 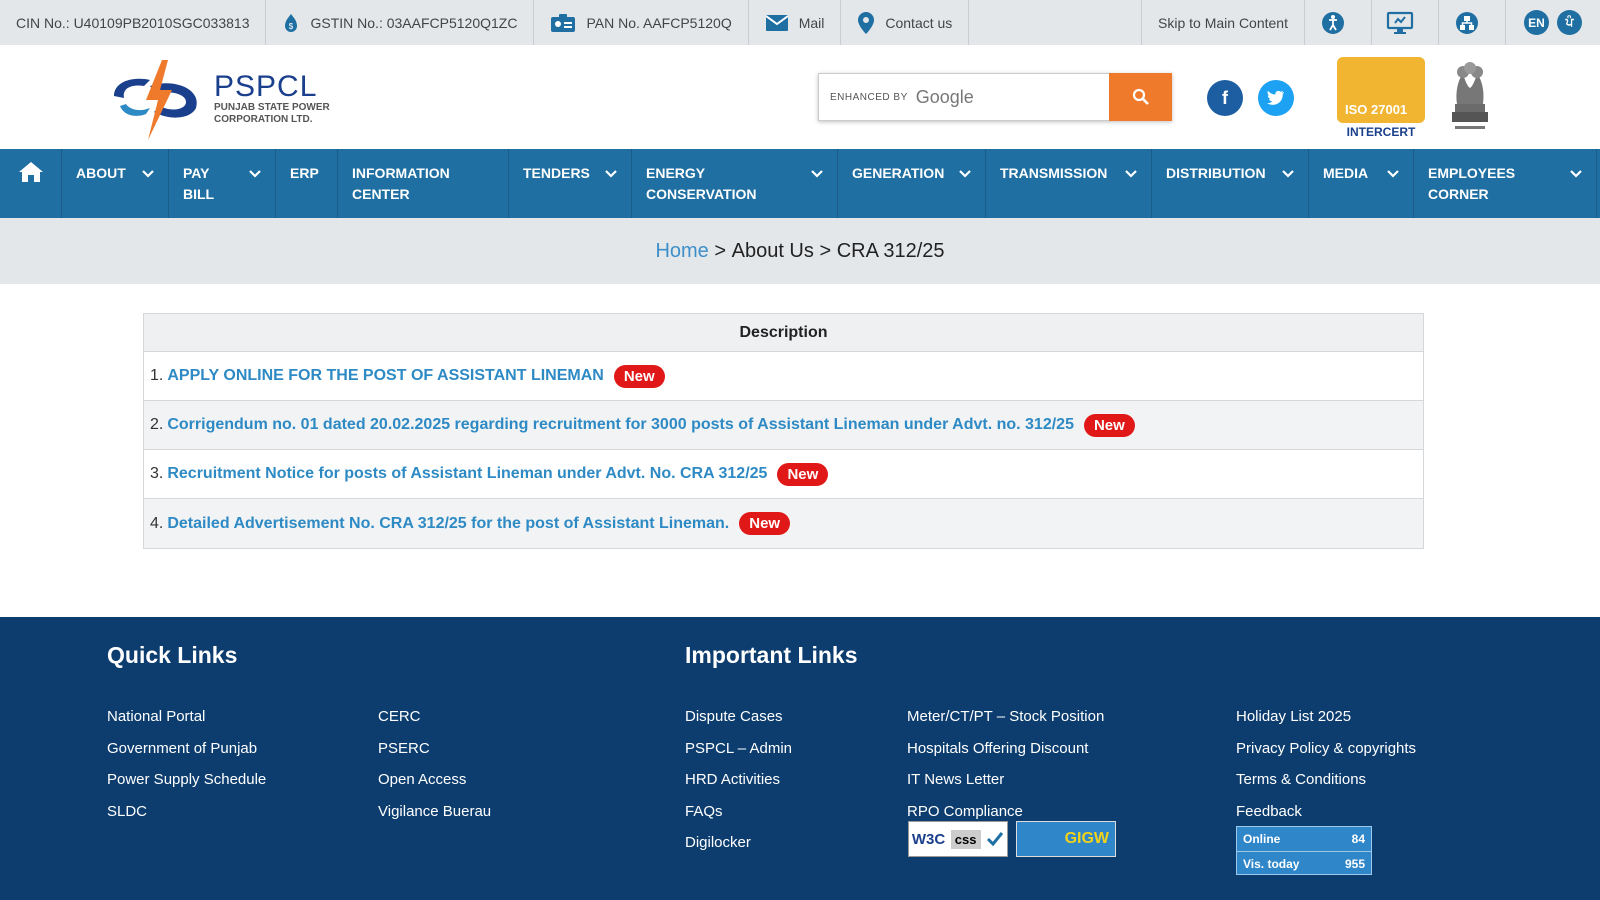 I want to click on facebook-icon: f, so click(x=1225, y=98).